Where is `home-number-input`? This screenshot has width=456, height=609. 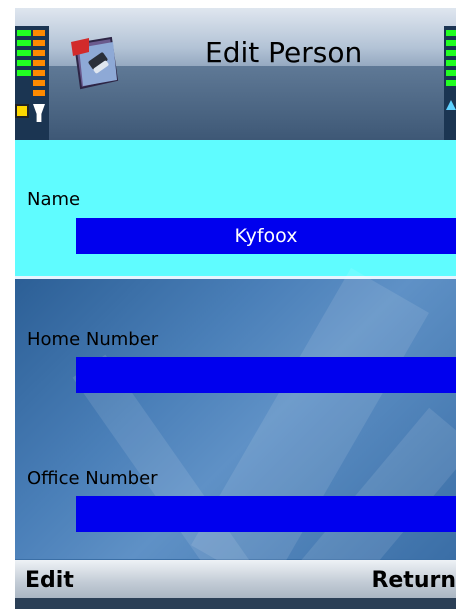
home-number-input is located at coordinates (266, 375).